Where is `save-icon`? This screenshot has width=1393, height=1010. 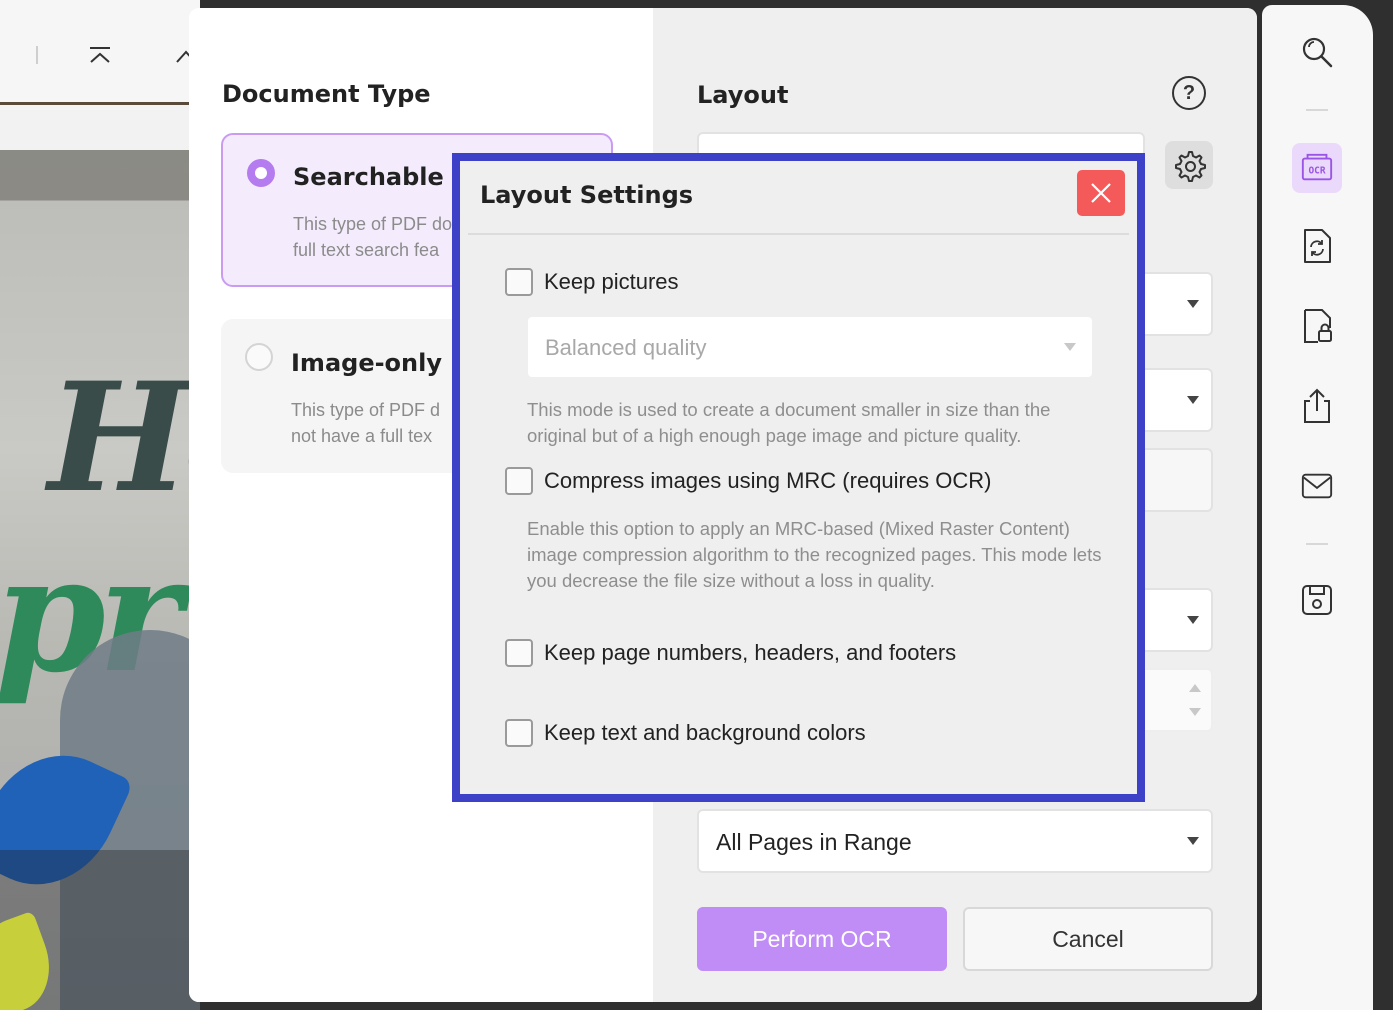
save-icon is located at coordinates (1317, 600).